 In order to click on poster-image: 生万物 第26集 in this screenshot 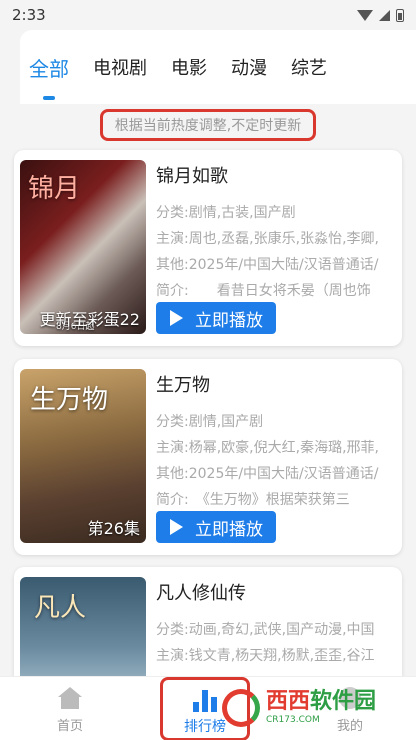, I will do `click(83, 456)`.